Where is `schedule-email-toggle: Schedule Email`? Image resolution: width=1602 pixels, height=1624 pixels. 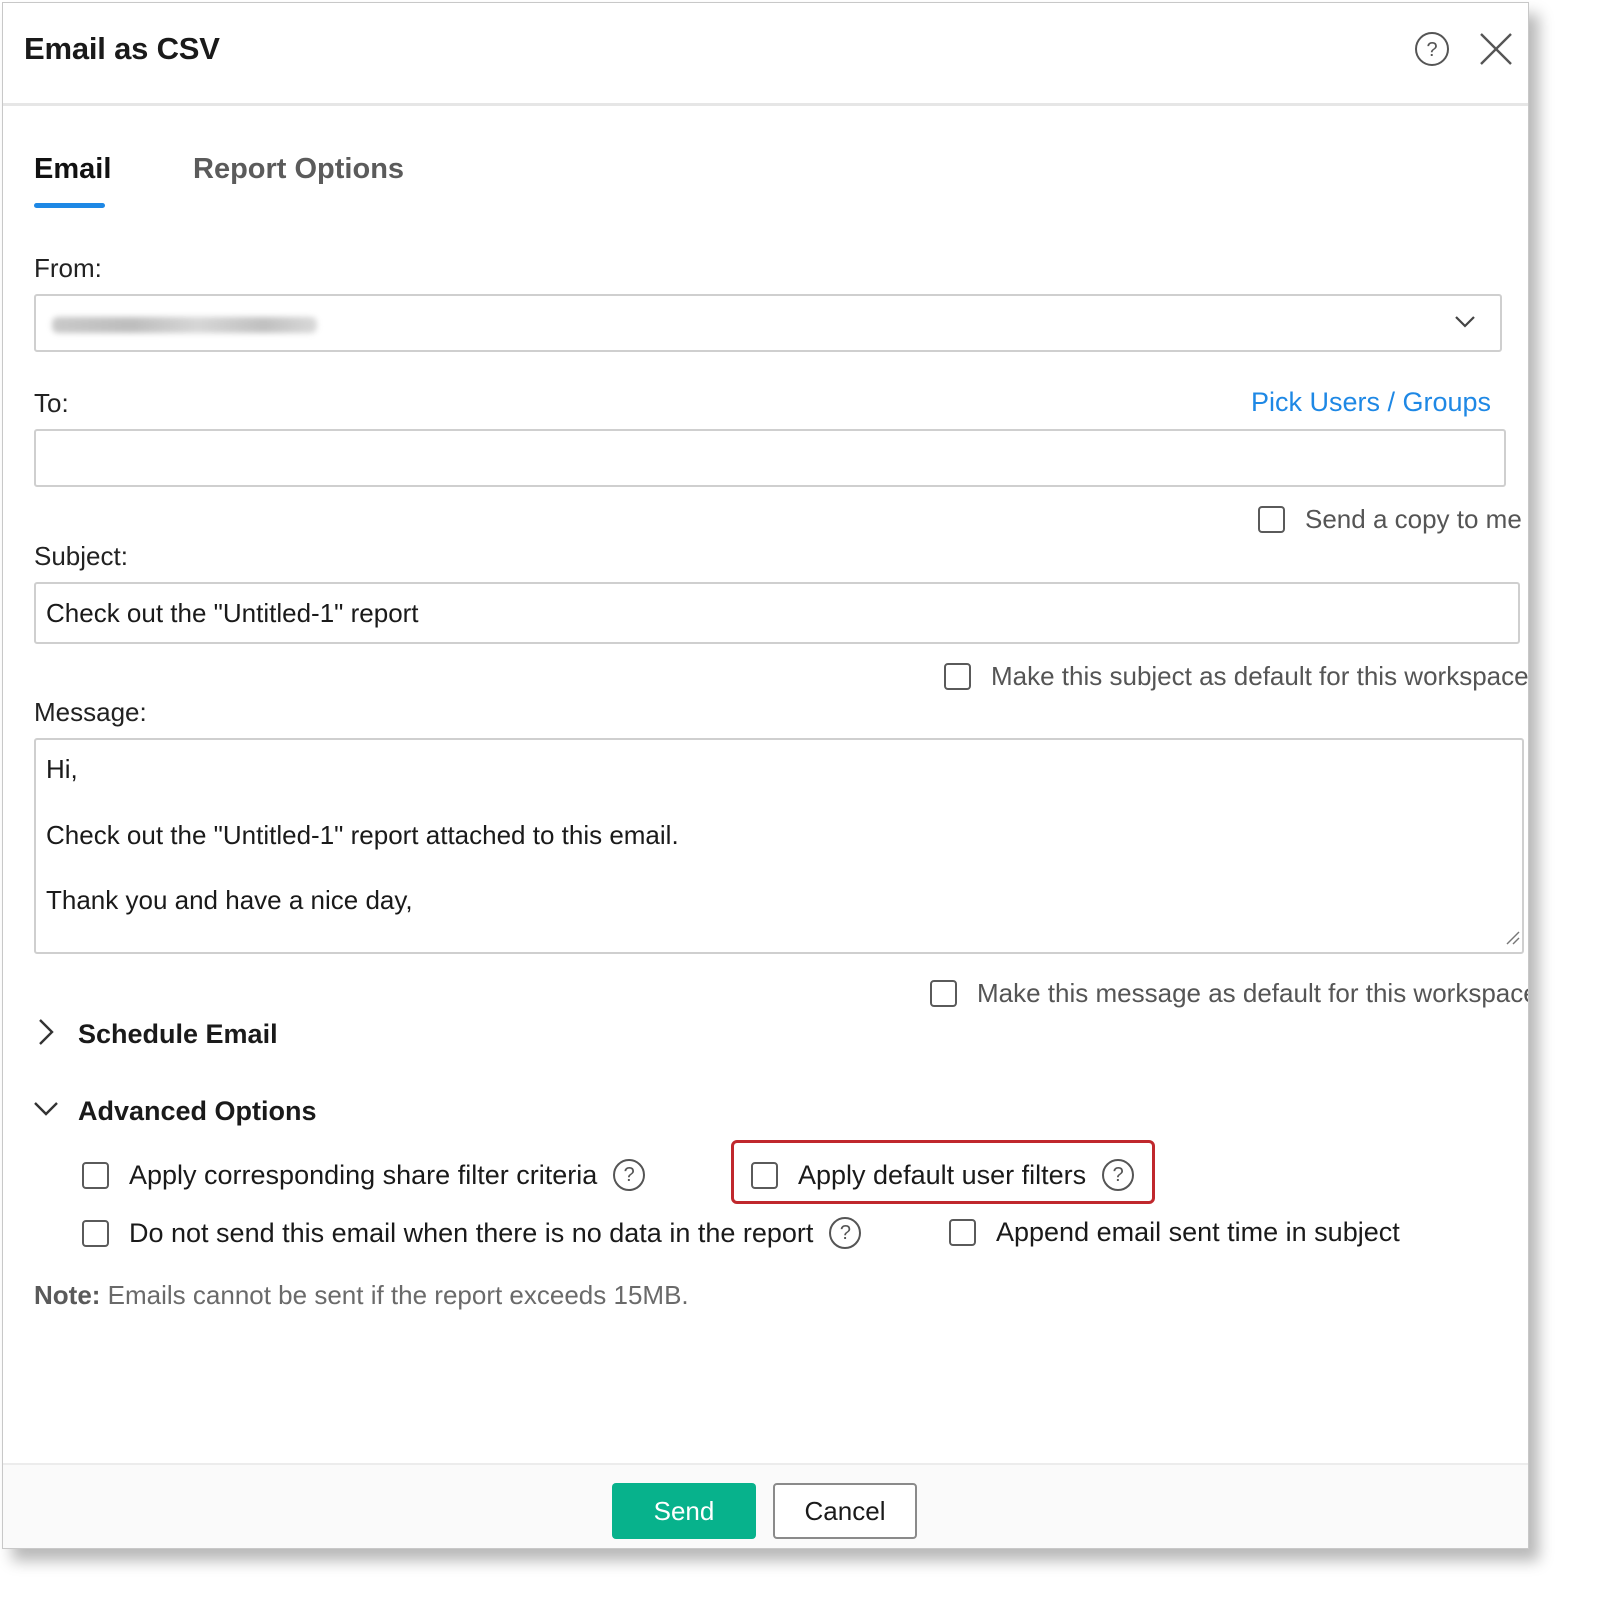
schedule-email-toggle: Schedule Email is located at coordinates (157, 1034).